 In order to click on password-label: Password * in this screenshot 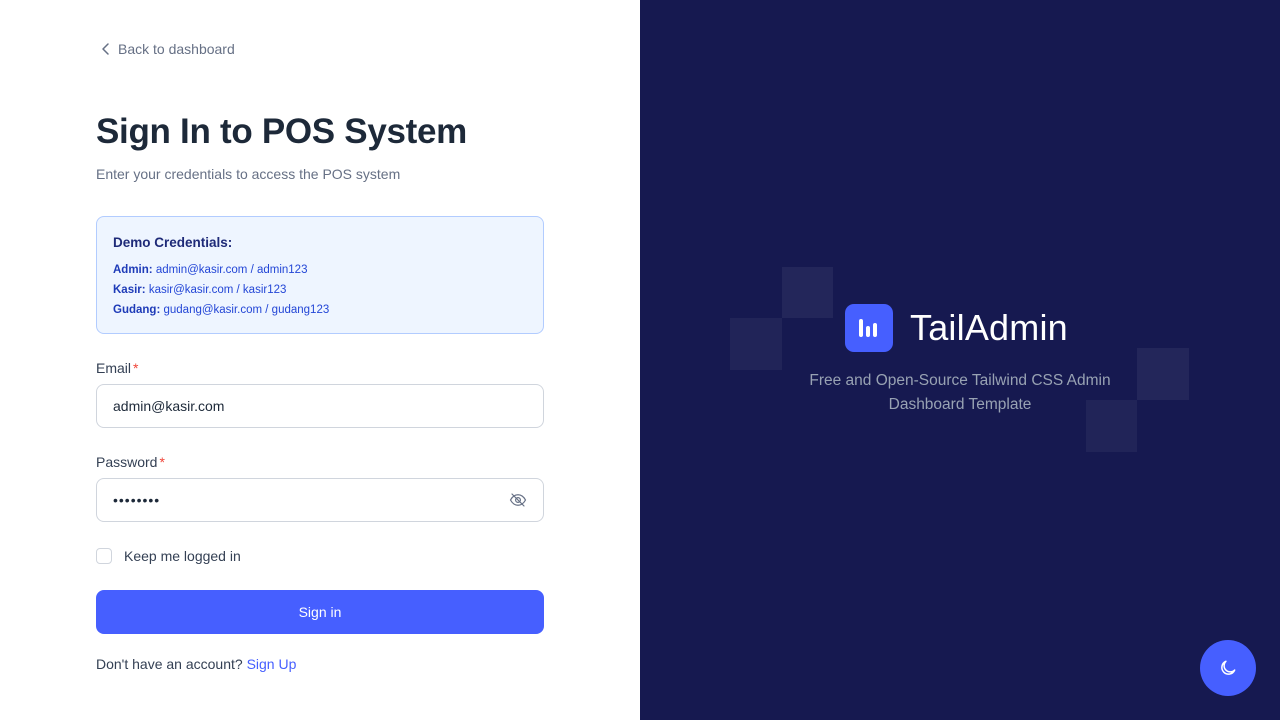, I will do `click(130, 462)`.